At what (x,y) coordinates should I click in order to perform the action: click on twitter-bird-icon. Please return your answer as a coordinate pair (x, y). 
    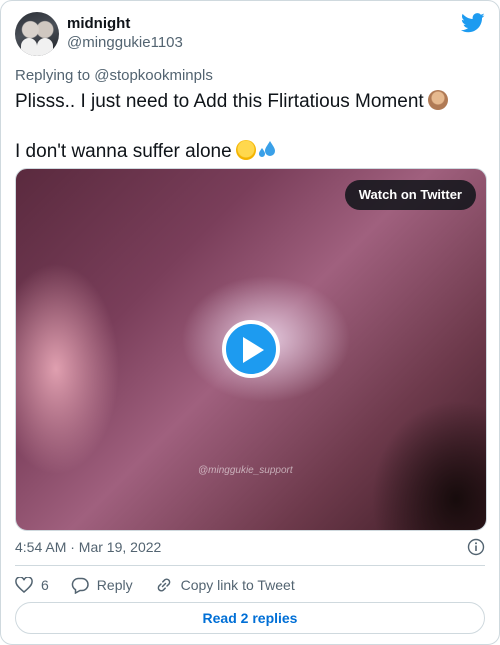
    Looking at the image, I should click on (473, 23).